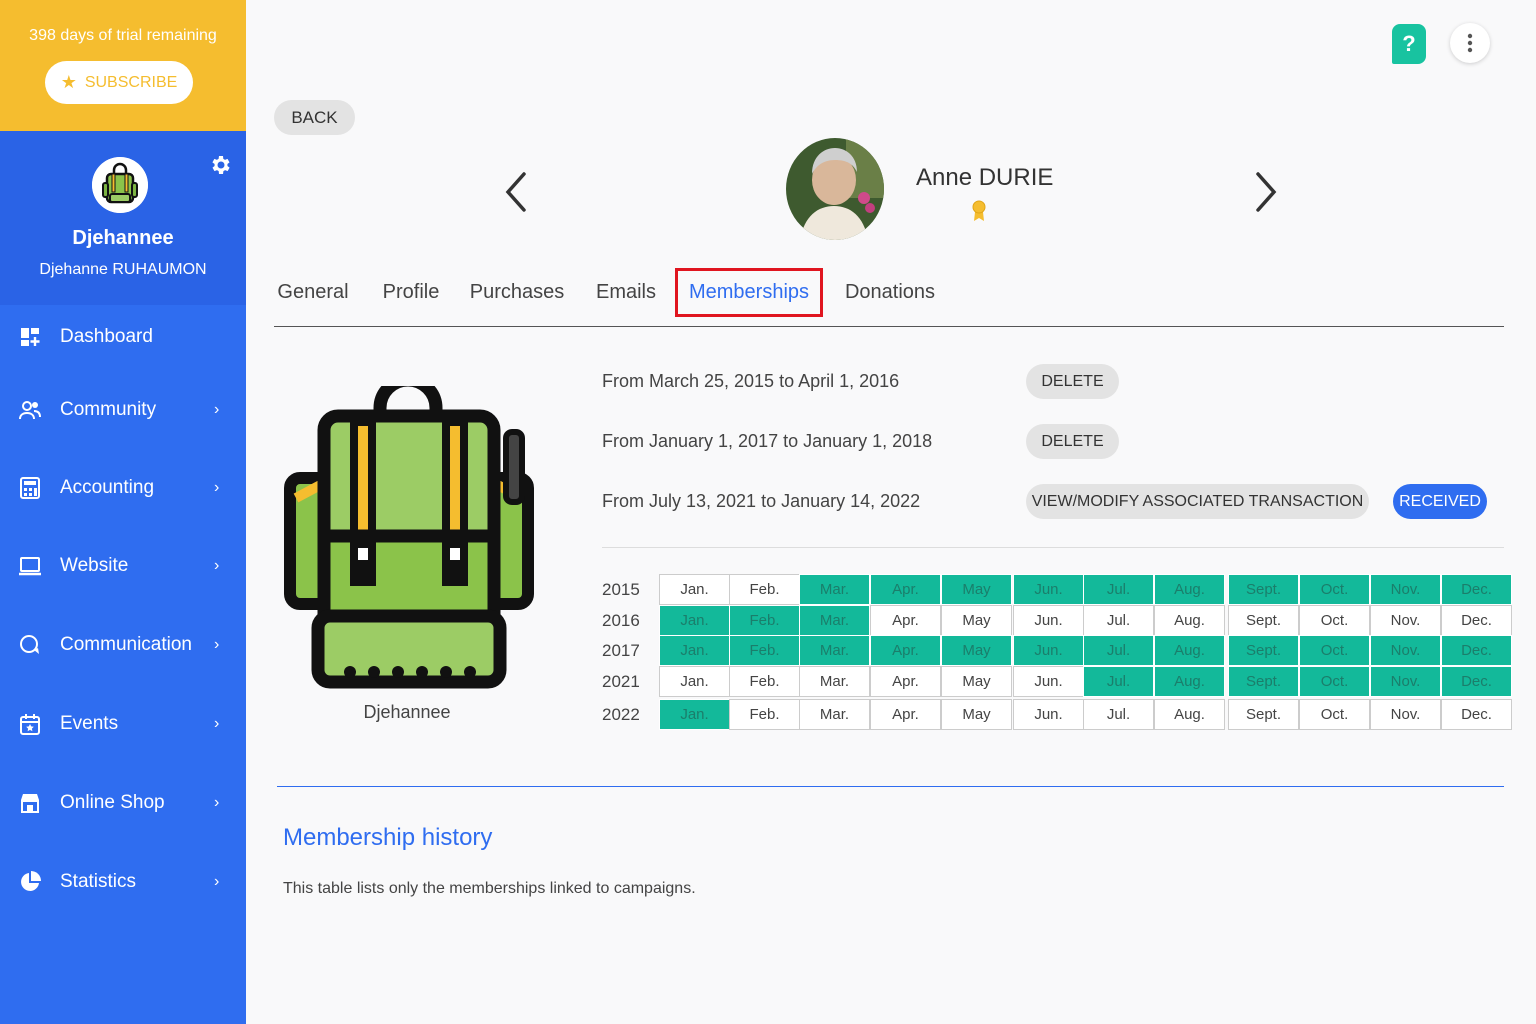 This screenshot has height=1024, width=1536. I want to click on more-options-button, so click(1470, 43).